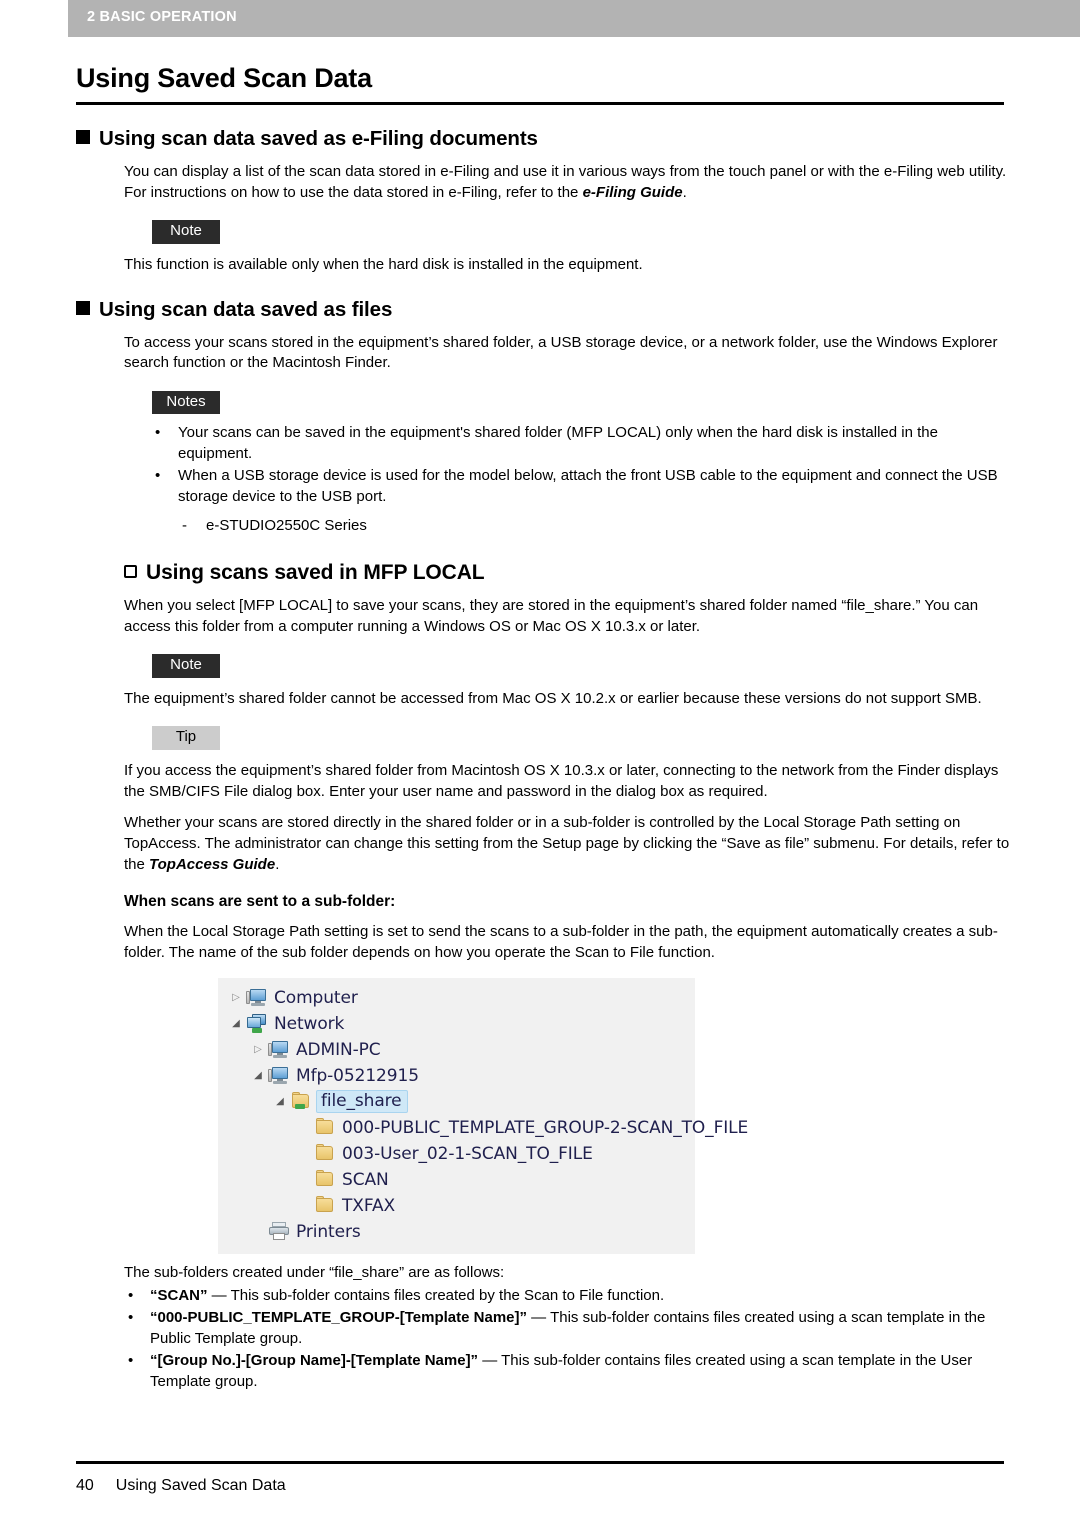 The image size is (1080, 1528). I want to click on files-model-sublist: - e-STUDIO2550C Series, so click(540, 526).